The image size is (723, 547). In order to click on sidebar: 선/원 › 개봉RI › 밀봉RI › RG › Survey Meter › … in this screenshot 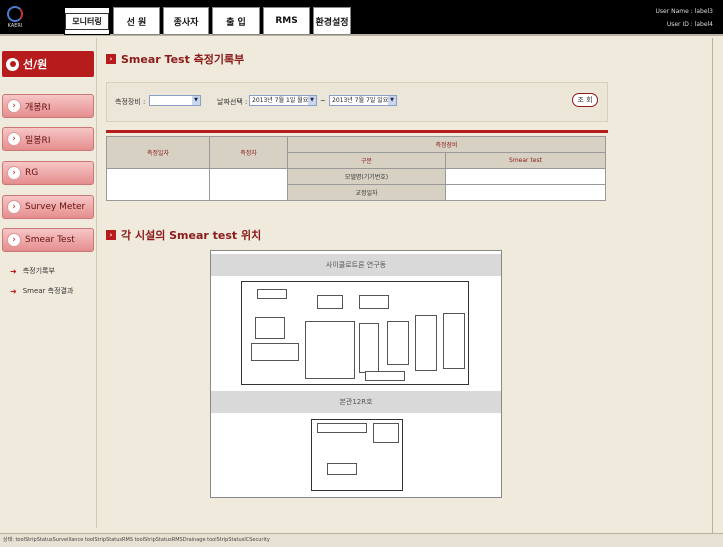, I will do `click(48, 283)`.